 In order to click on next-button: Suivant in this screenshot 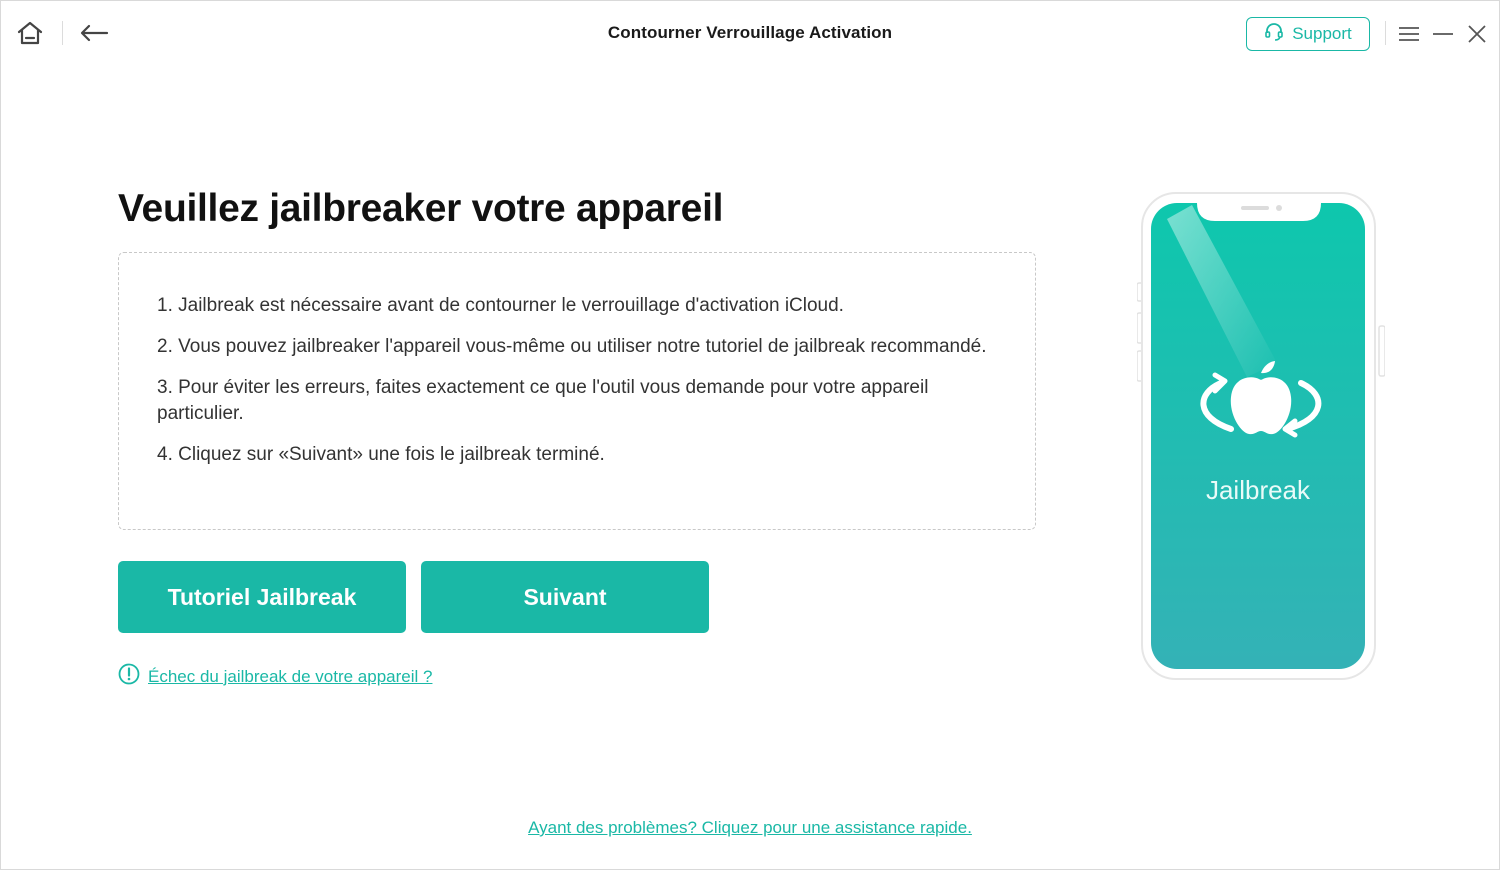, I will do `click(565, 597)`.